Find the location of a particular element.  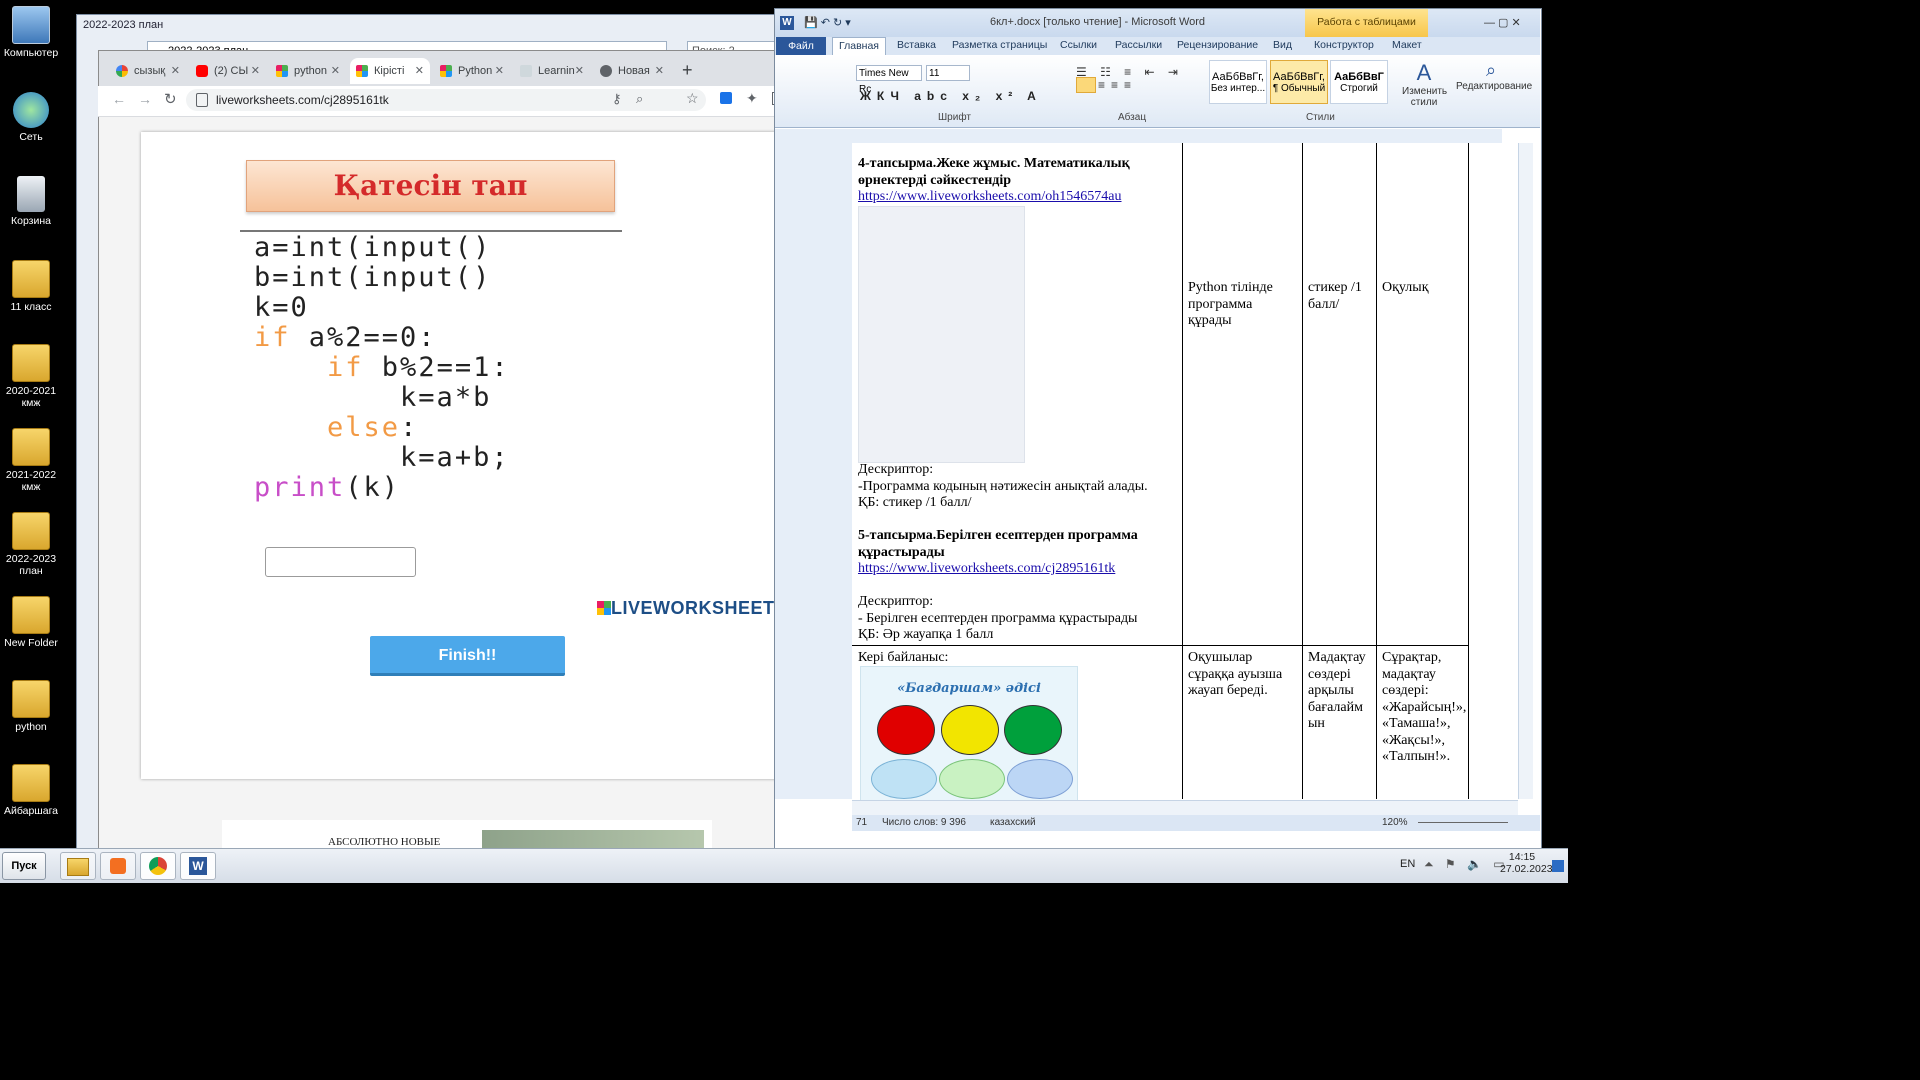

style-normal: АаБбВвГг, ¶ Обычный is located at coordinates (1299, 82).